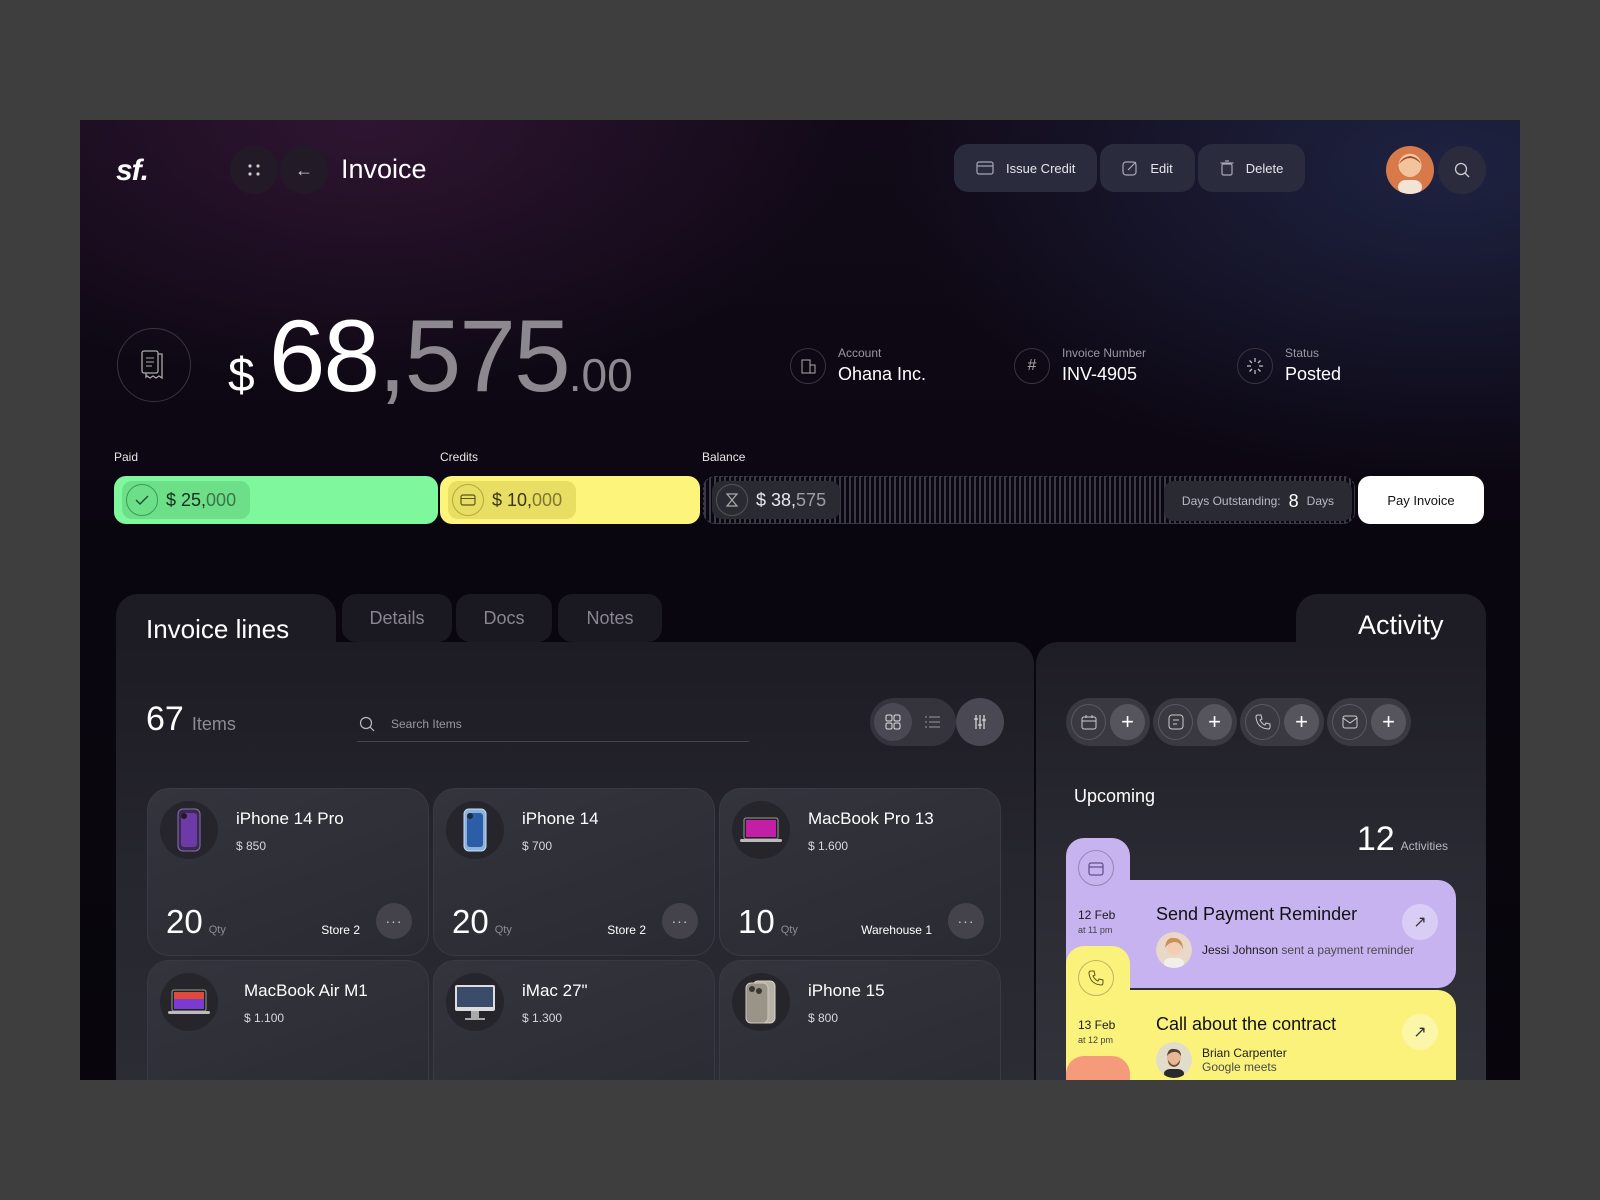 The height and width of the screenshot is (1200, 1600). Describe the element at coordinates (288, 872) in the screenshot. I see `product-card: iPhone 14 Pro $ 850 20 Qty Store 2 ···` at that location.